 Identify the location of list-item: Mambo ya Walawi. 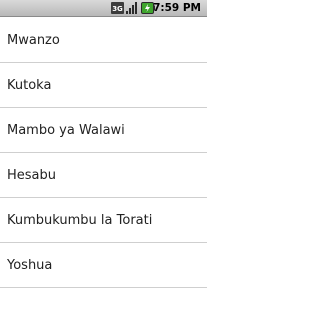
(103, 130).